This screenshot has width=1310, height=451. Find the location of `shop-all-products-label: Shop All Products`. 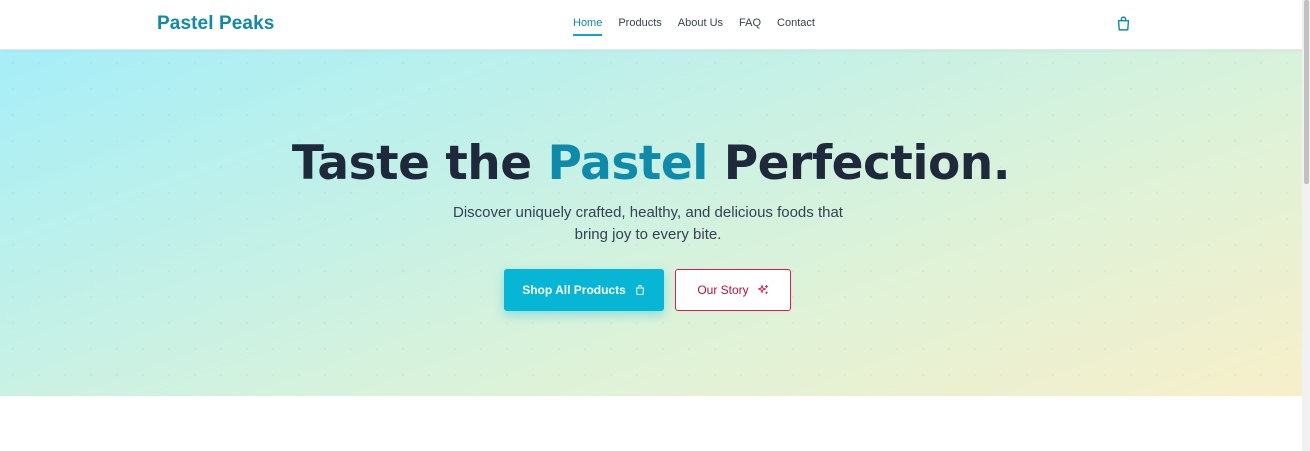

shop-all-products-label: Shop All Products is located at coordinates (574, 290).